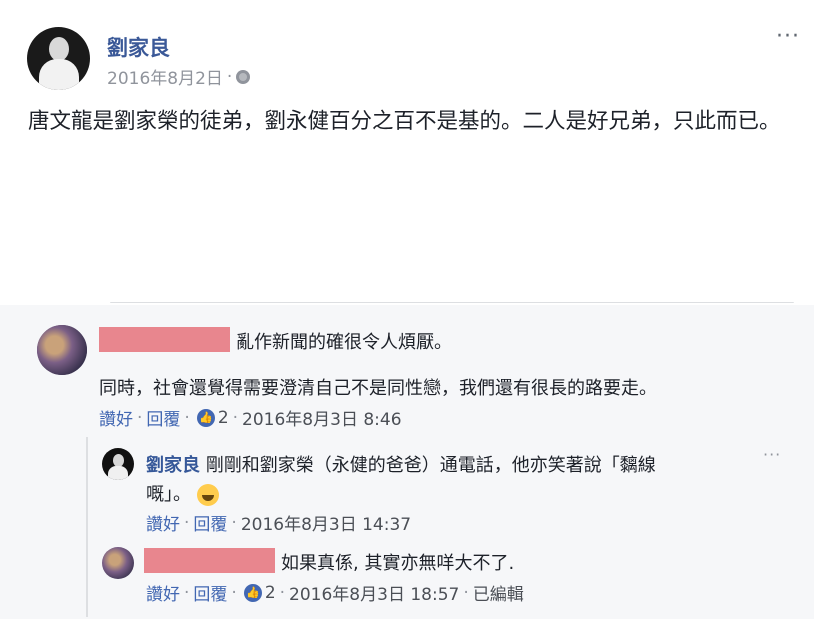 The width and height of the screenshot is (814, 619). I want to click on reply-actions: 讚好 · 回覆 · 2016年8月3日 14:37, so click(278, 523).